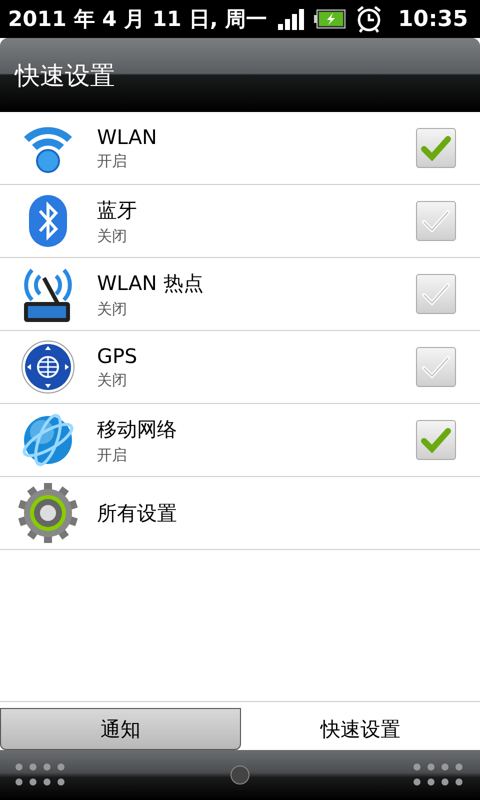  I want to click on handle-knob-icon, so click(240, 775).